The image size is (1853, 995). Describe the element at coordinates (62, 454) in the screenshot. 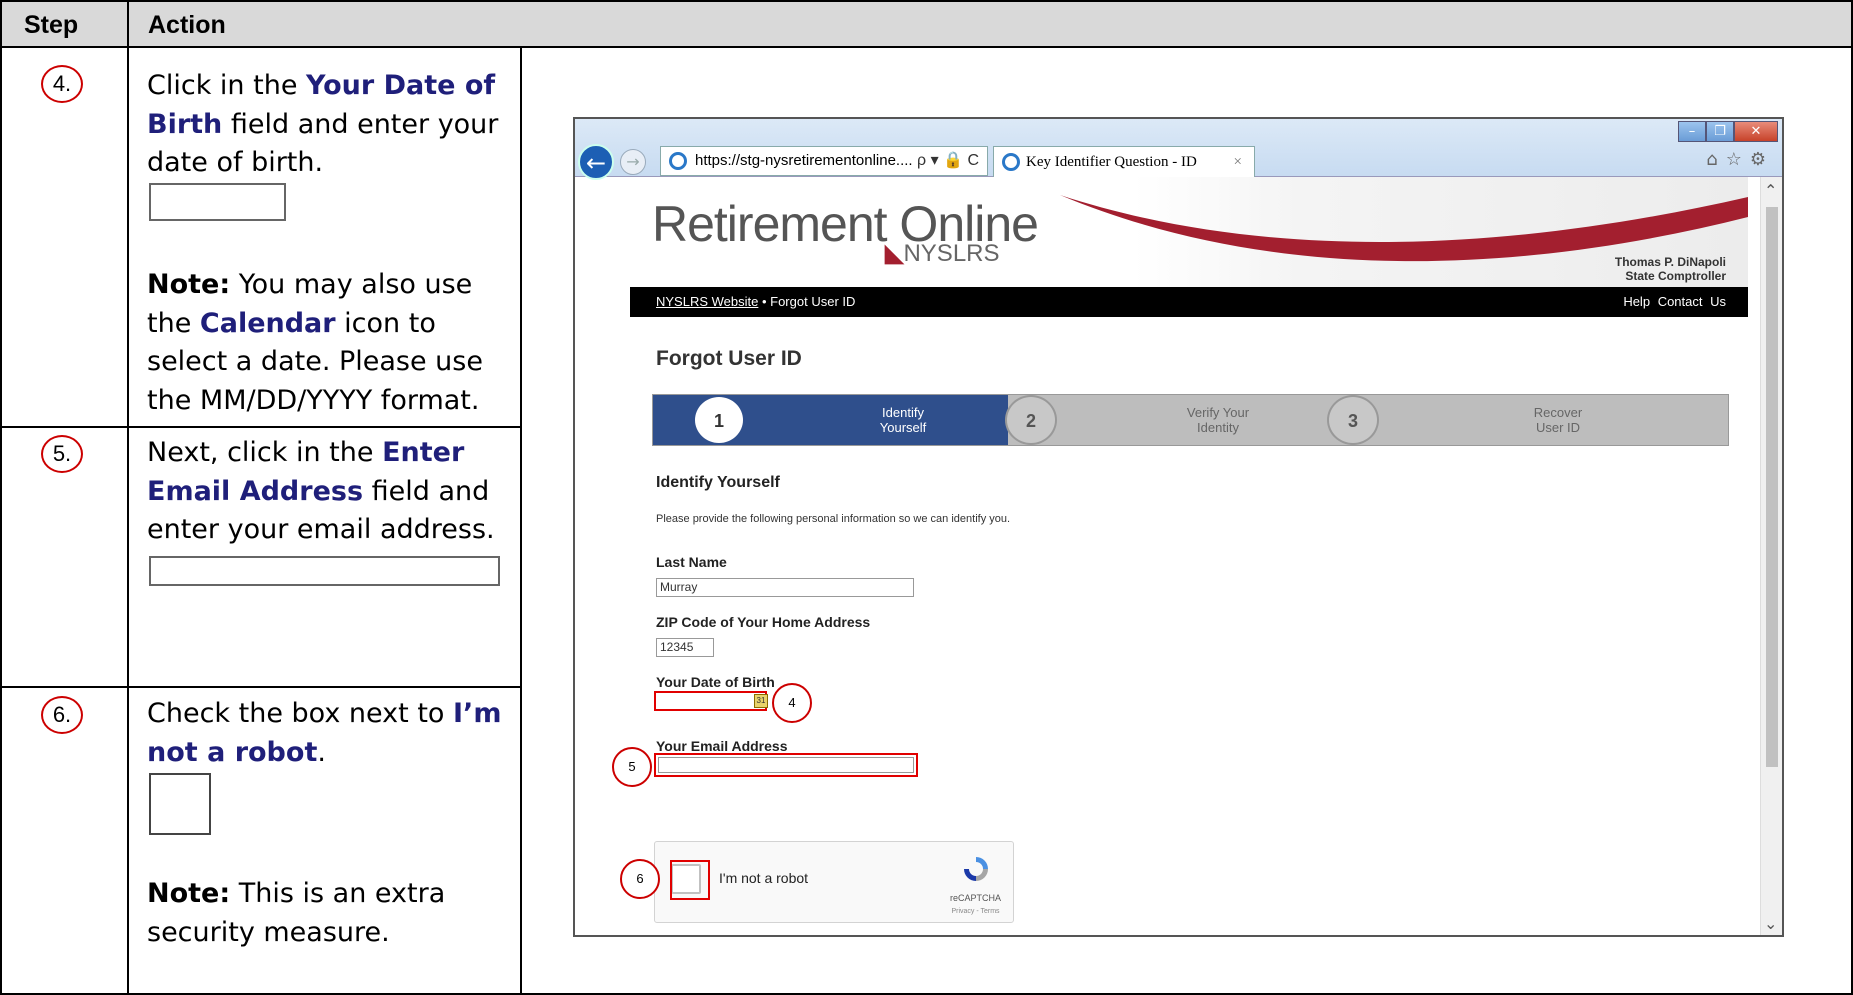

I see `step-number-5: 5.` at that location.